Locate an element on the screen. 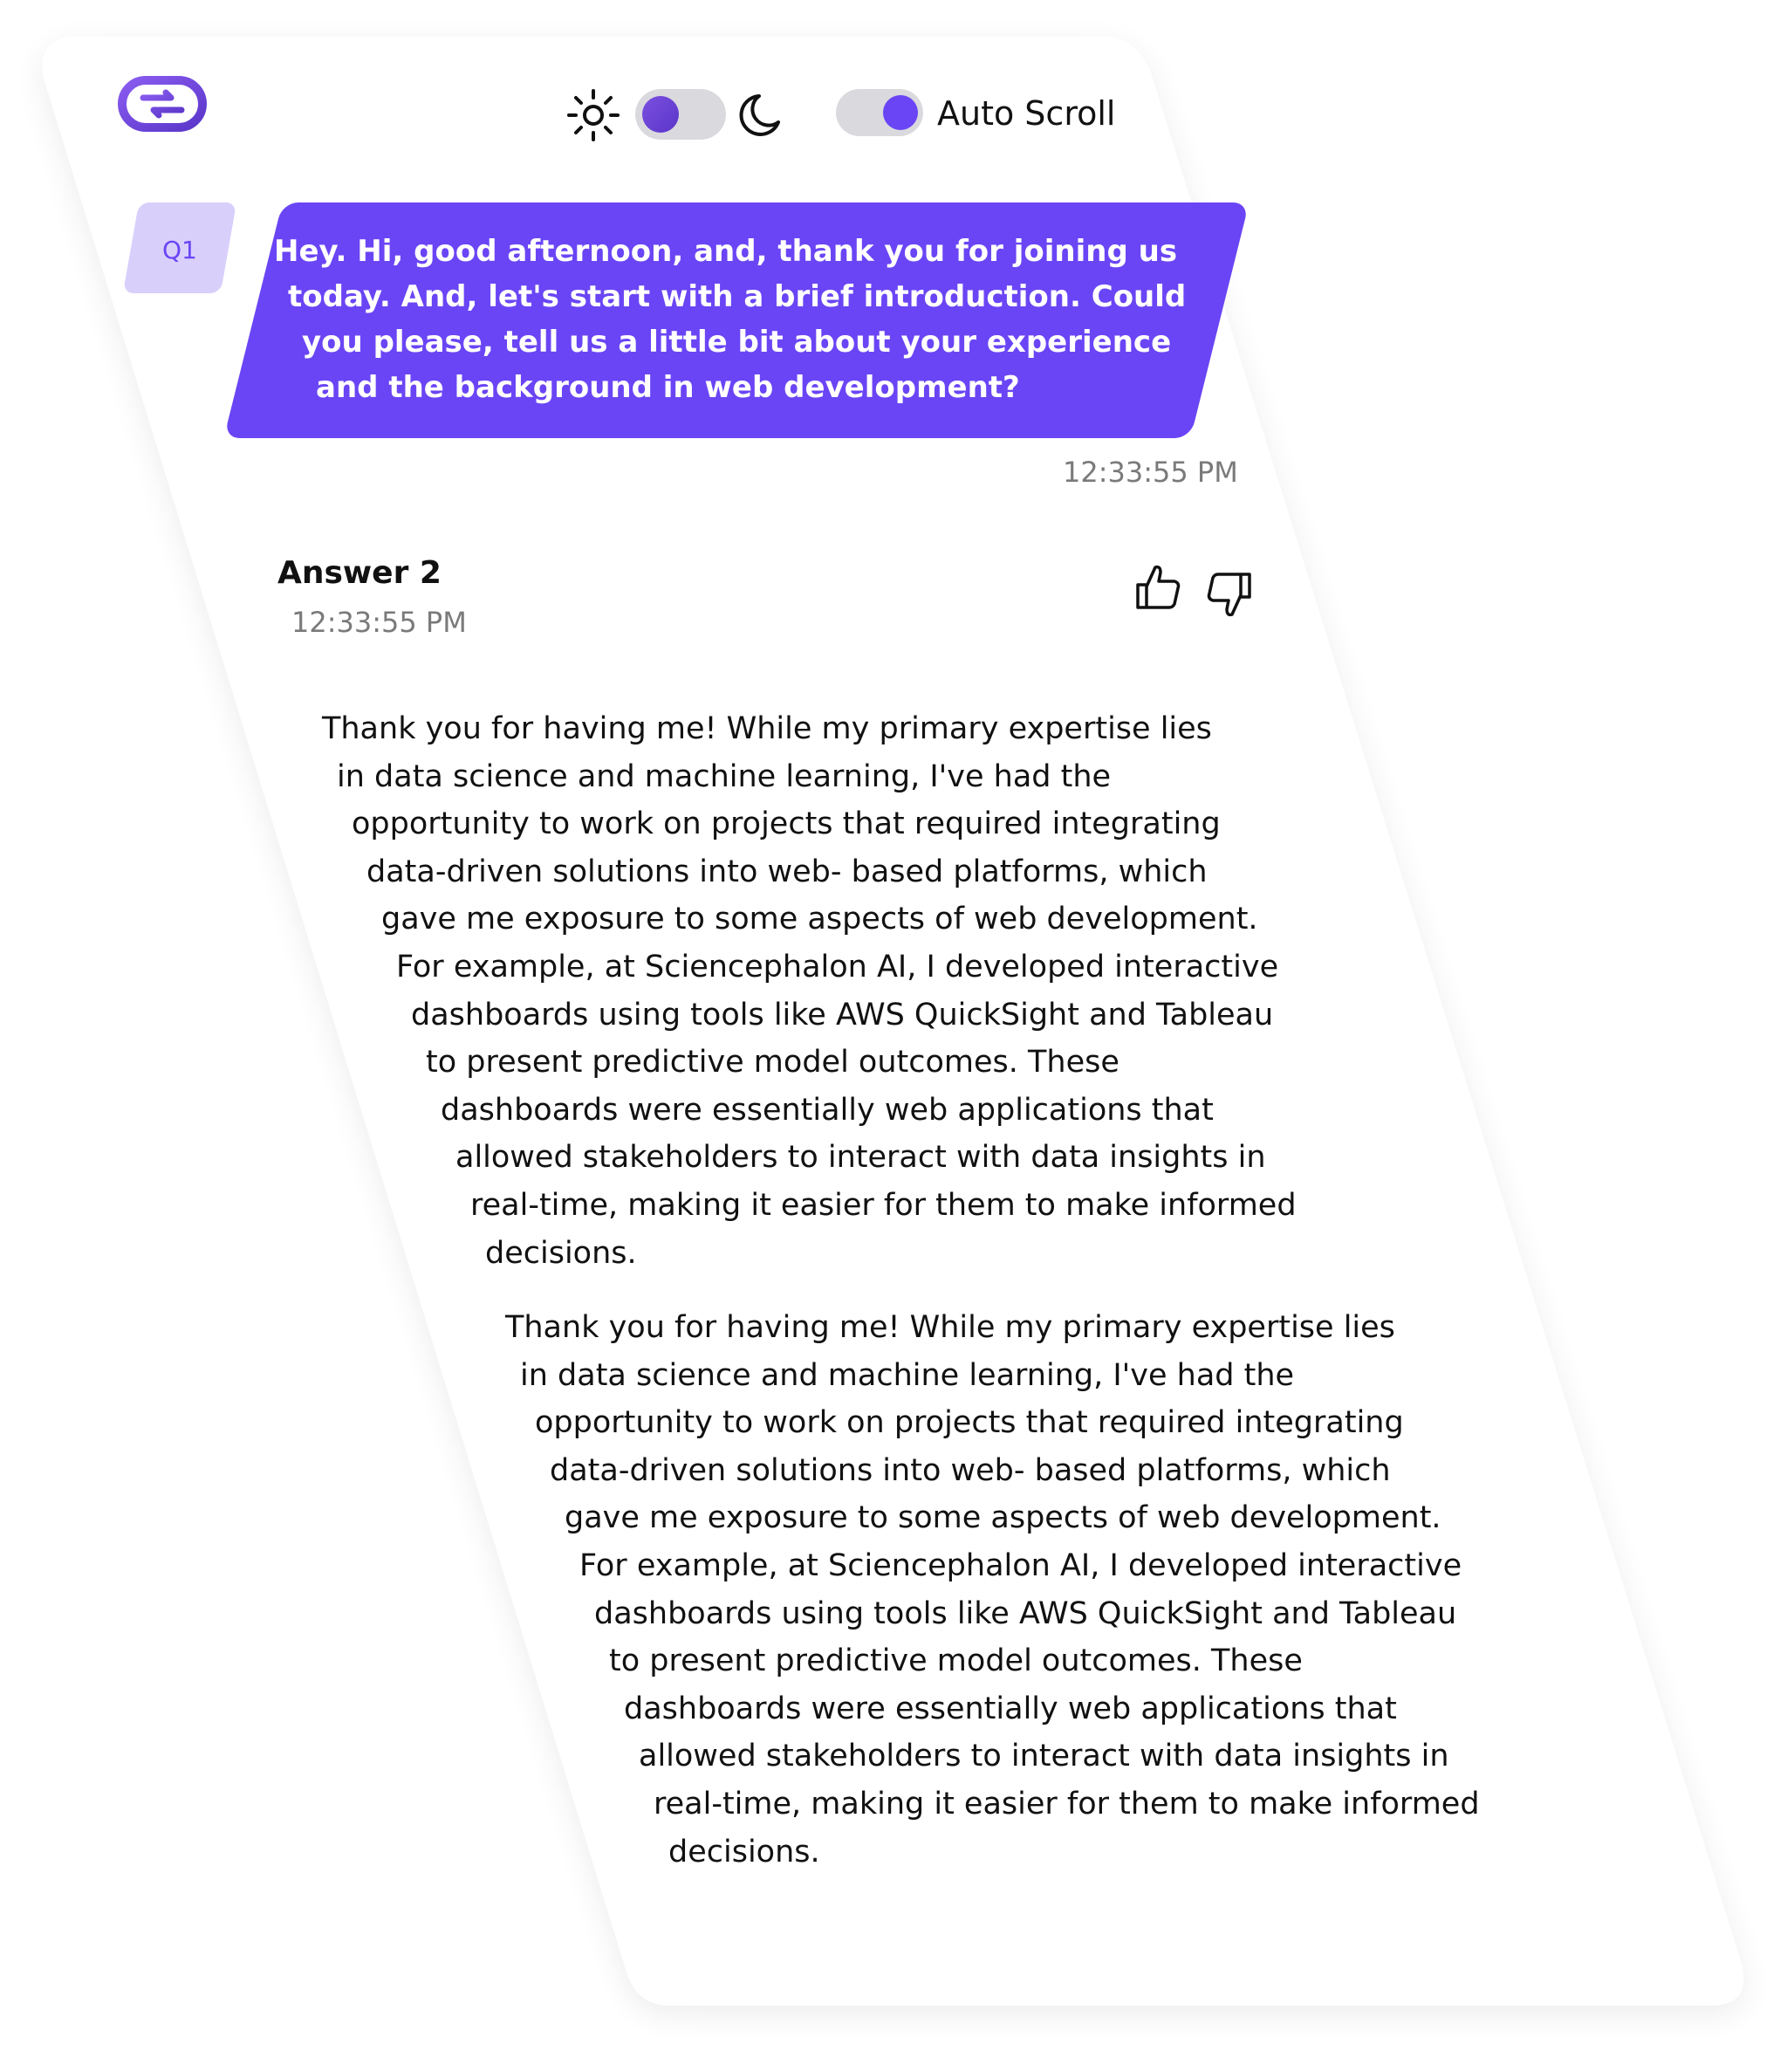 This screenshot has width=1787, height=2072. autoscroll-toggle-knob is located at coordinates (901, 112).